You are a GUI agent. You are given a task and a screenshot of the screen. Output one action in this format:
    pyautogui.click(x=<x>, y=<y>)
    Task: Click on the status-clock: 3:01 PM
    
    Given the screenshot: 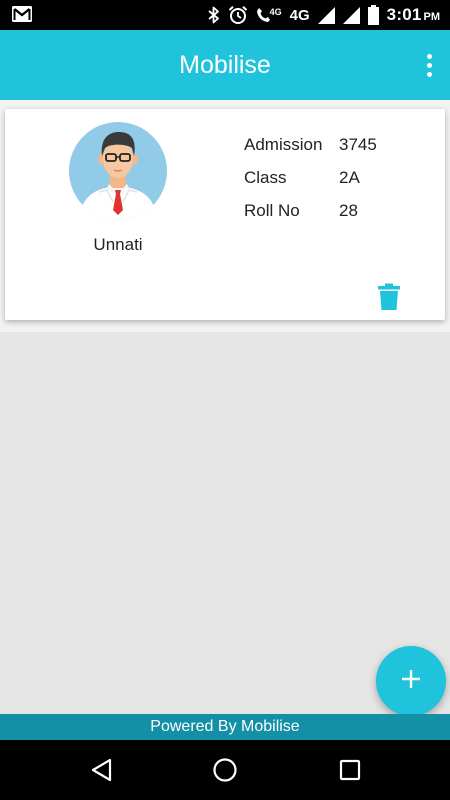 What is the action you would take?
    pyautogui.click(x=413, y=15)
    